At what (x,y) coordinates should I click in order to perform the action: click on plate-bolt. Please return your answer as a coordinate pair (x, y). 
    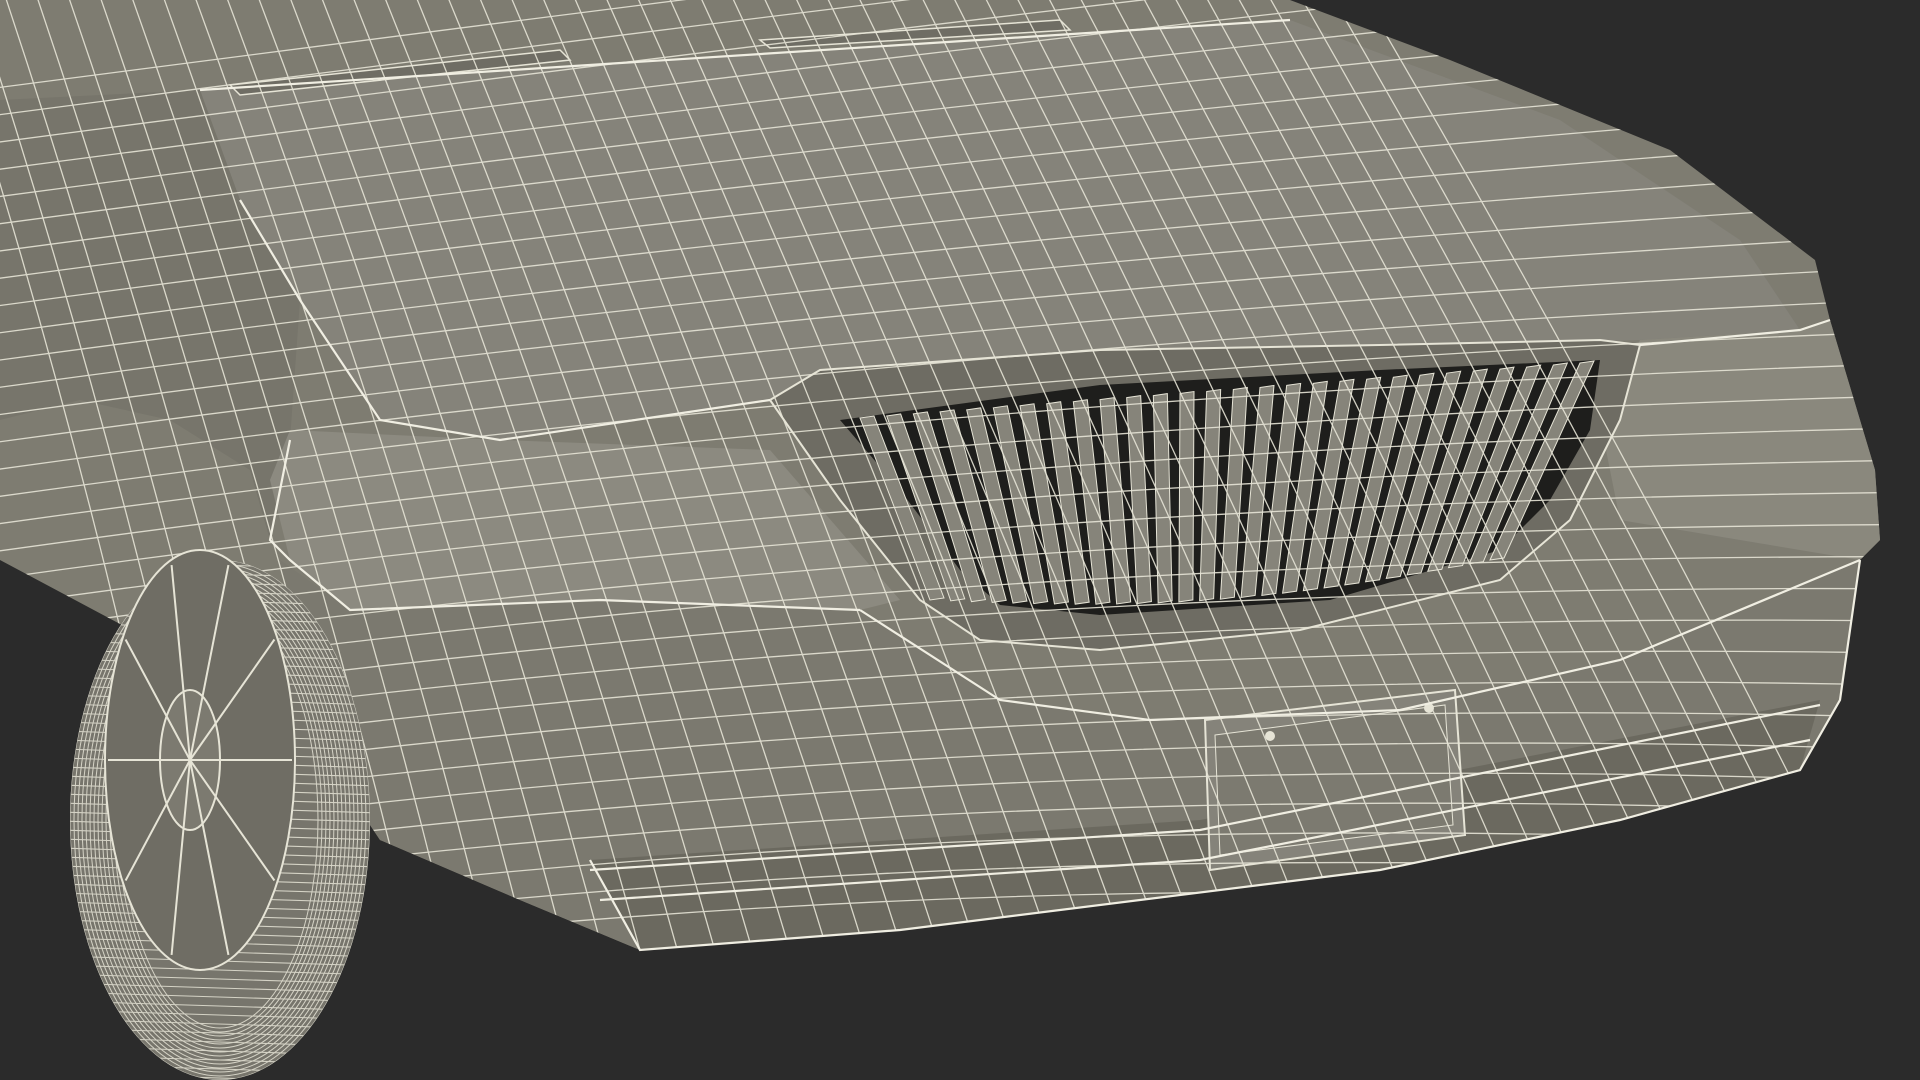
    Looking at the image, I should click on (1270, 736).